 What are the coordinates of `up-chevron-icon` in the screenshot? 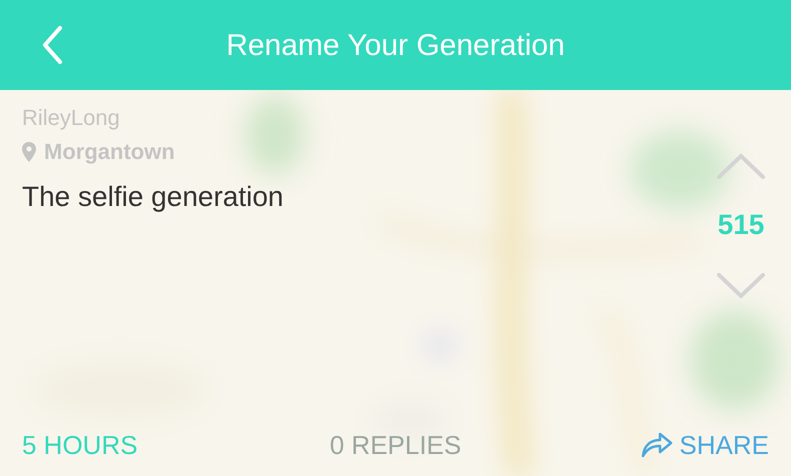 It's located at (741, 166).